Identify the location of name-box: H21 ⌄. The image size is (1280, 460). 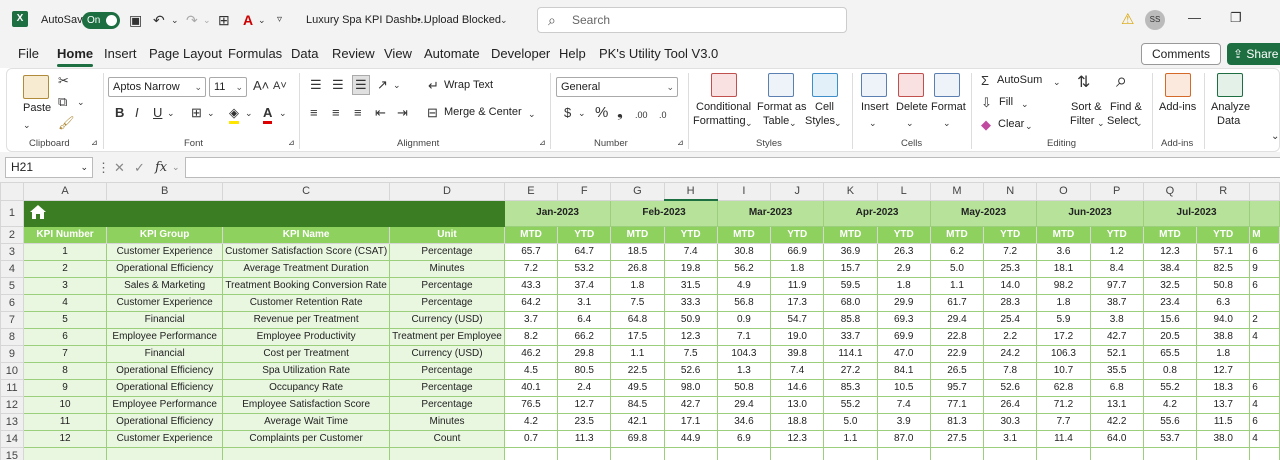
(49, 167).